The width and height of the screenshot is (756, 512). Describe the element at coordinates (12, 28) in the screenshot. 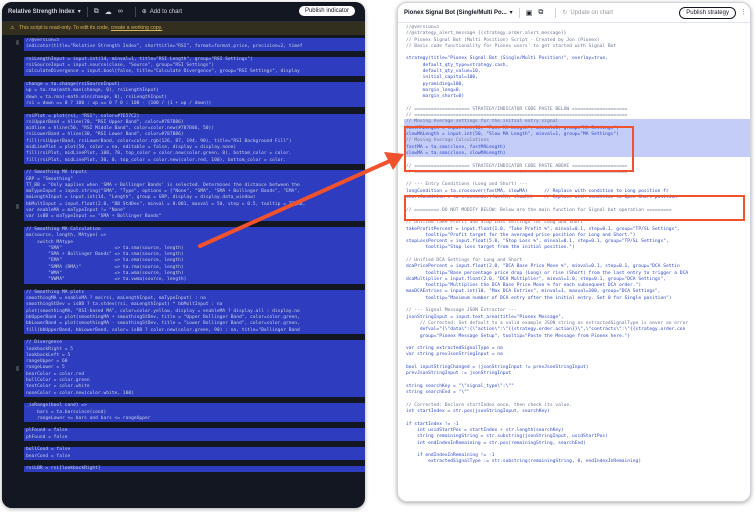

I see `warning-icon: ⚠` at that location.